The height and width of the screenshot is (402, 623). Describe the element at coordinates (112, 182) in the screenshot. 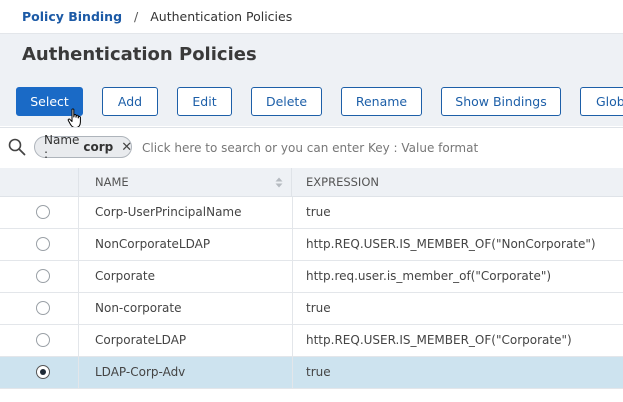

I see `column-header-name-label: NAME` at that location.